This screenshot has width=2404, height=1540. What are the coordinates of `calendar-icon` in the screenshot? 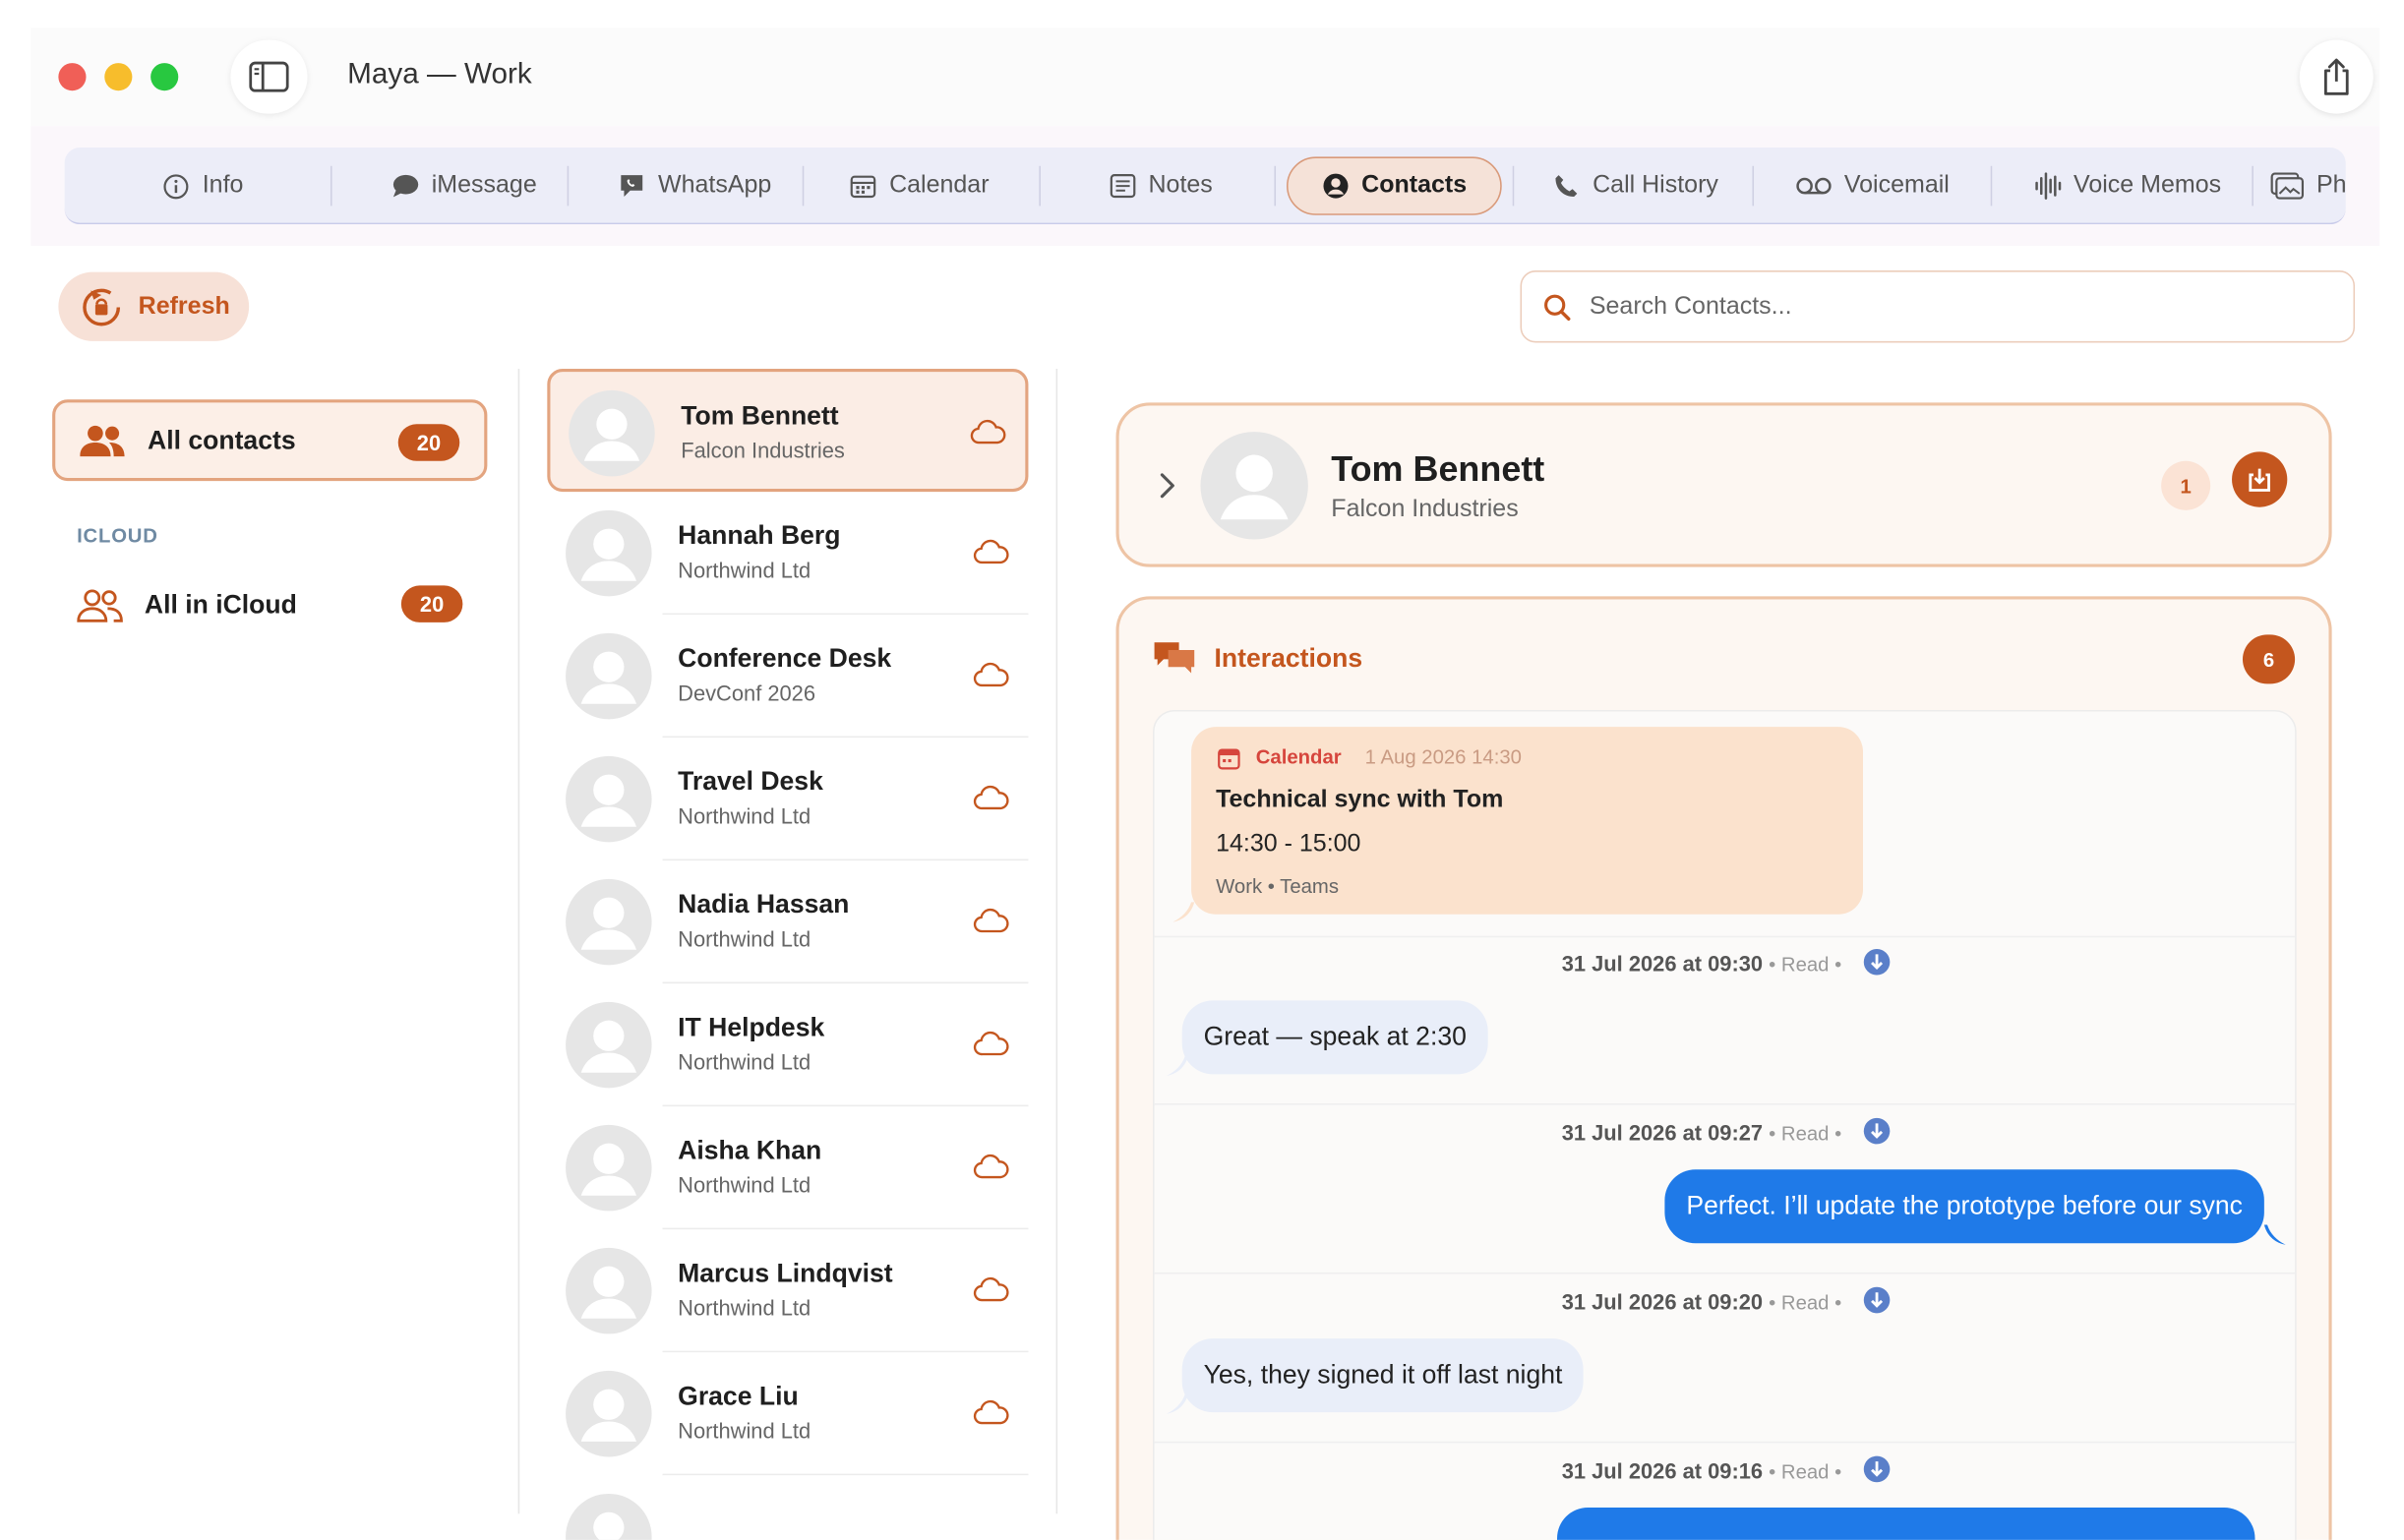 It's located at (1229, 759).